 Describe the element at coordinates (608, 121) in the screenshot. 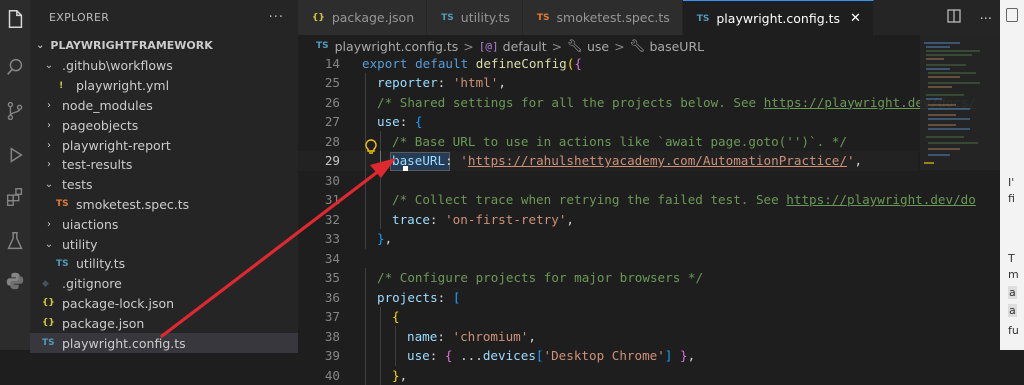

I see `code-line: 27 use: {` at that location.